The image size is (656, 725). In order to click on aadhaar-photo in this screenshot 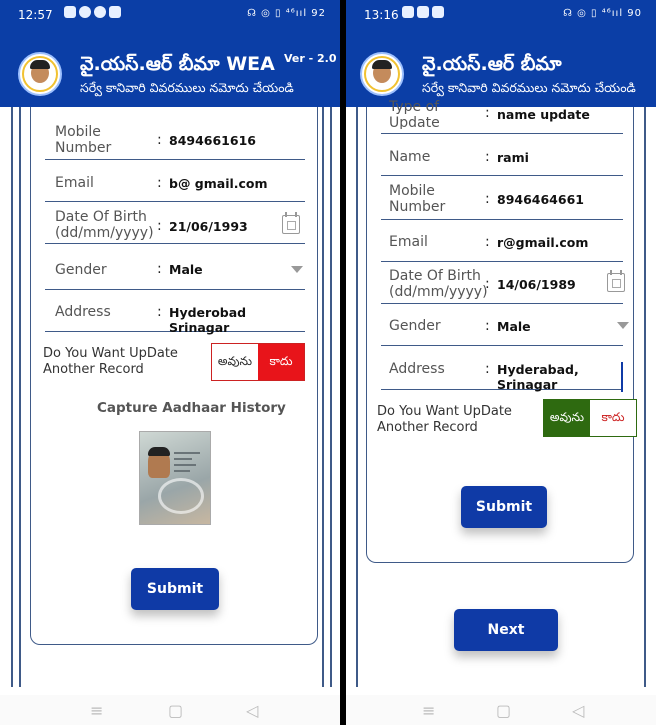, I will do `click(175, 478)`.